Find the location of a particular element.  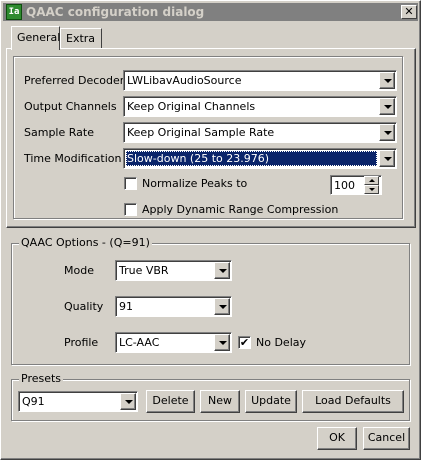

close-icon: ✕ is located at coordinates (409, 12).